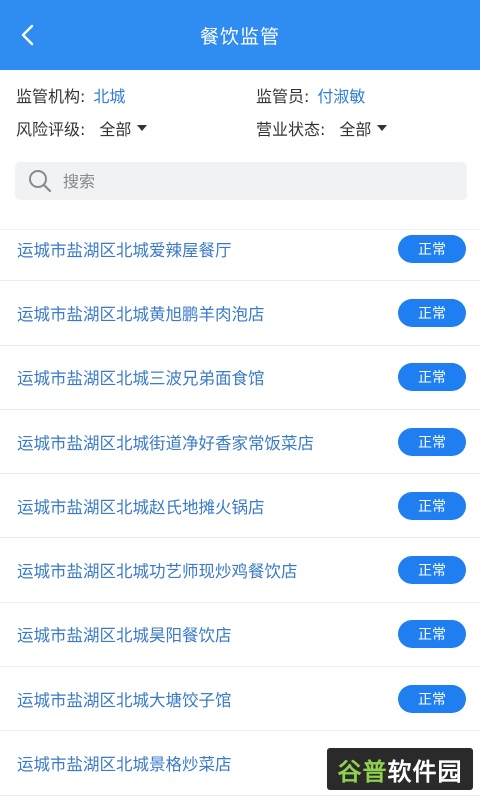  I want to click on status-label: 营业状态:, so click(291, 129).